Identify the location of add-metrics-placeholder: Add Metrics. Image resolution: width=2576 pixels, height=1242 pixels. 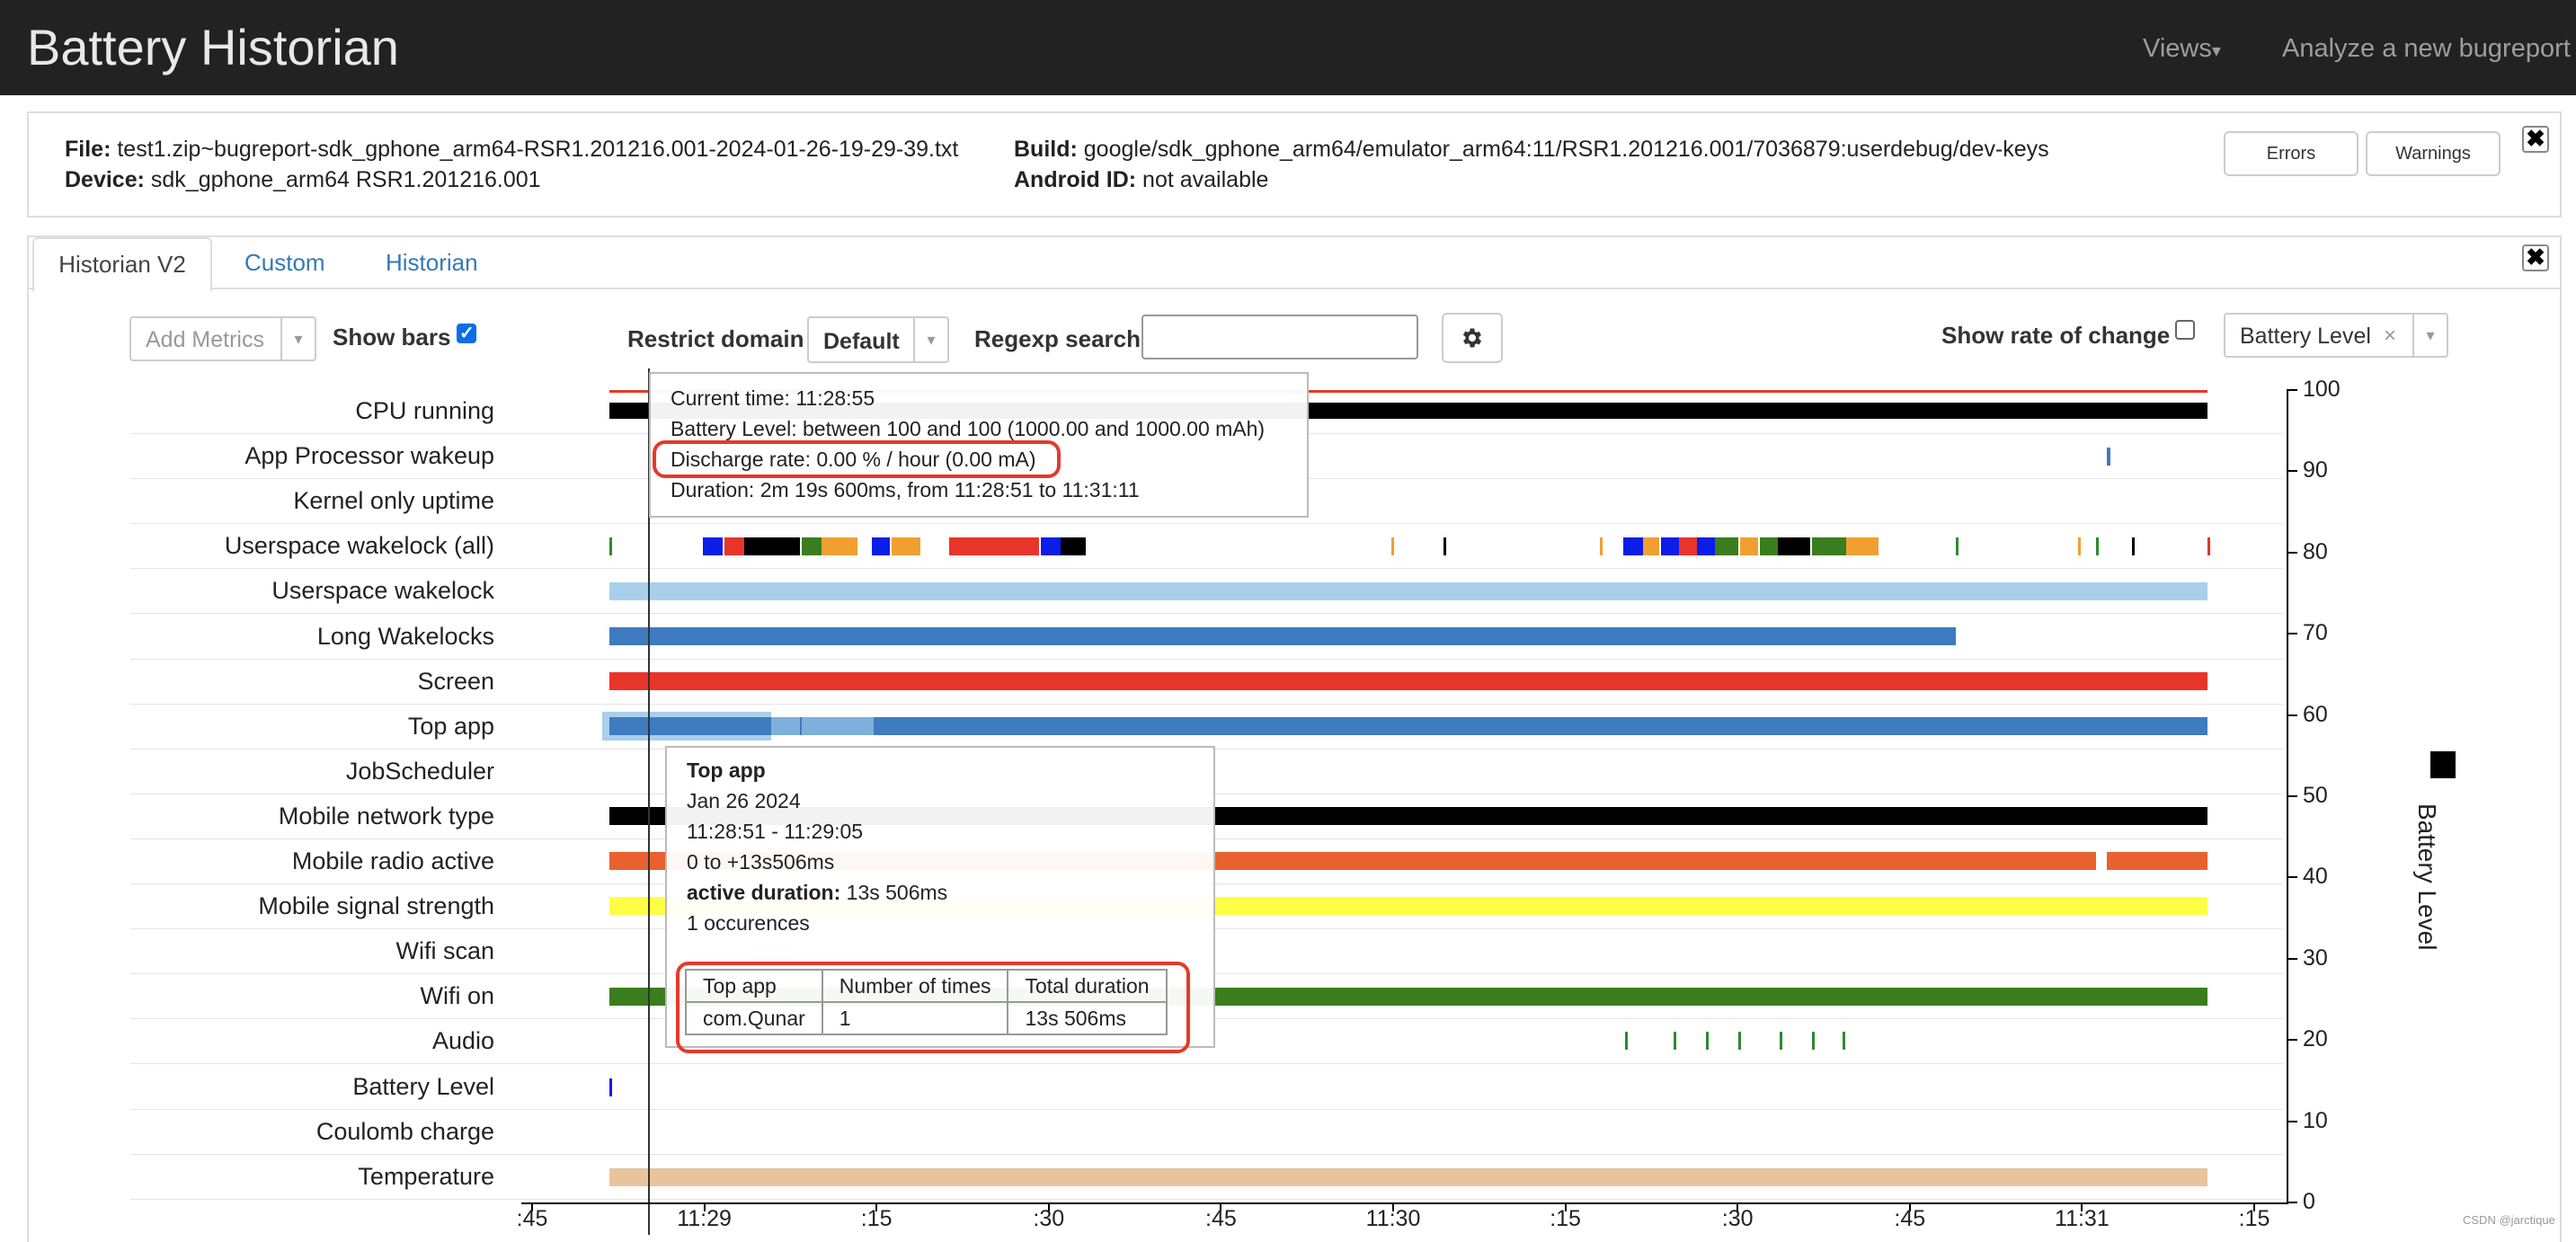
(205, 339).